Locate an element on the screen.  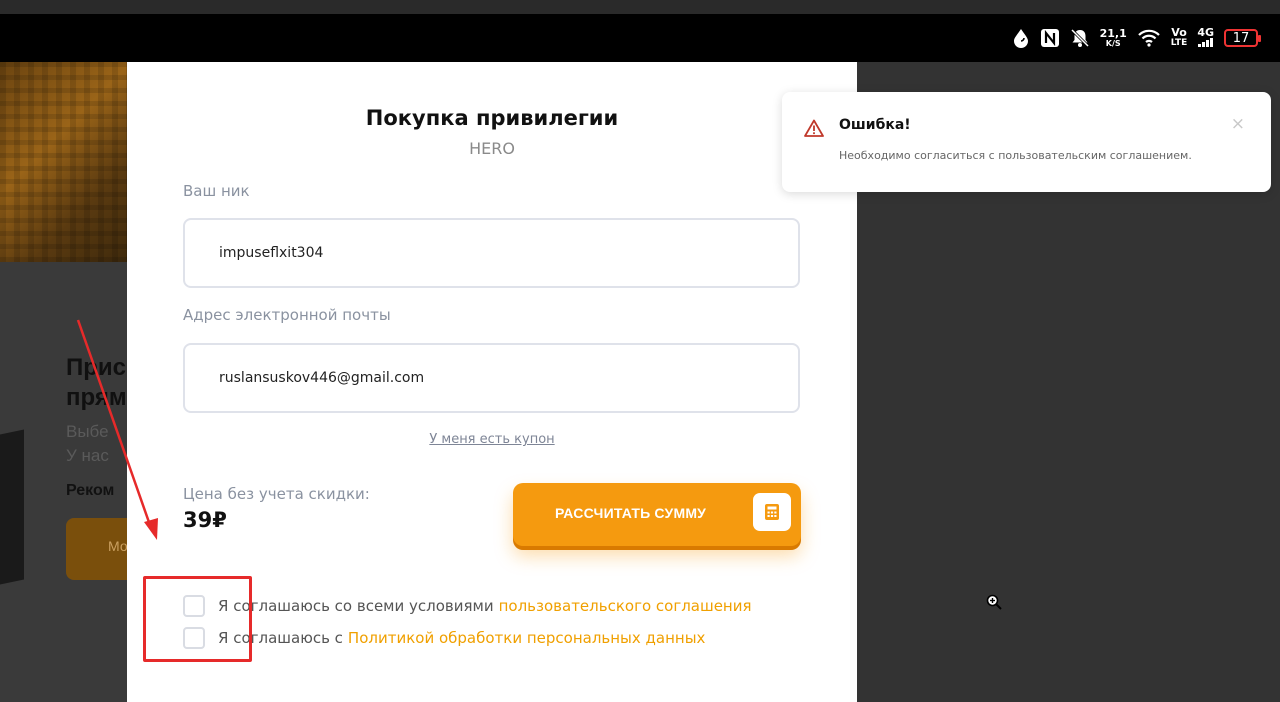
battery-level: 17 is located at coordinates (1241, 38).